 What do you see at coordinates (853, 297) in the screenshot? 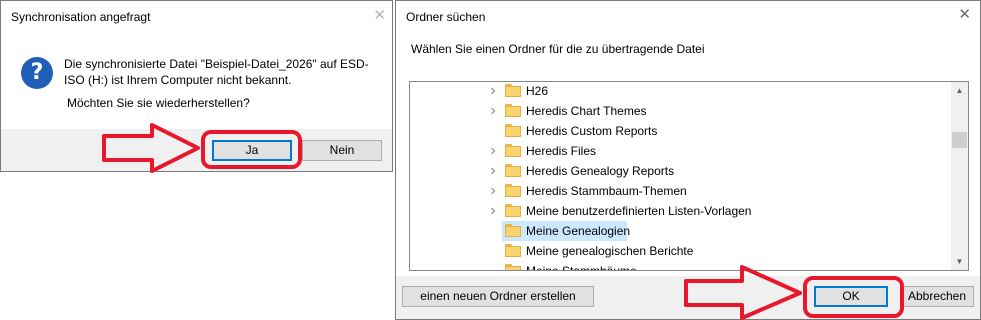
I see `highlight-box-ok` at bounding box center [853, 297].